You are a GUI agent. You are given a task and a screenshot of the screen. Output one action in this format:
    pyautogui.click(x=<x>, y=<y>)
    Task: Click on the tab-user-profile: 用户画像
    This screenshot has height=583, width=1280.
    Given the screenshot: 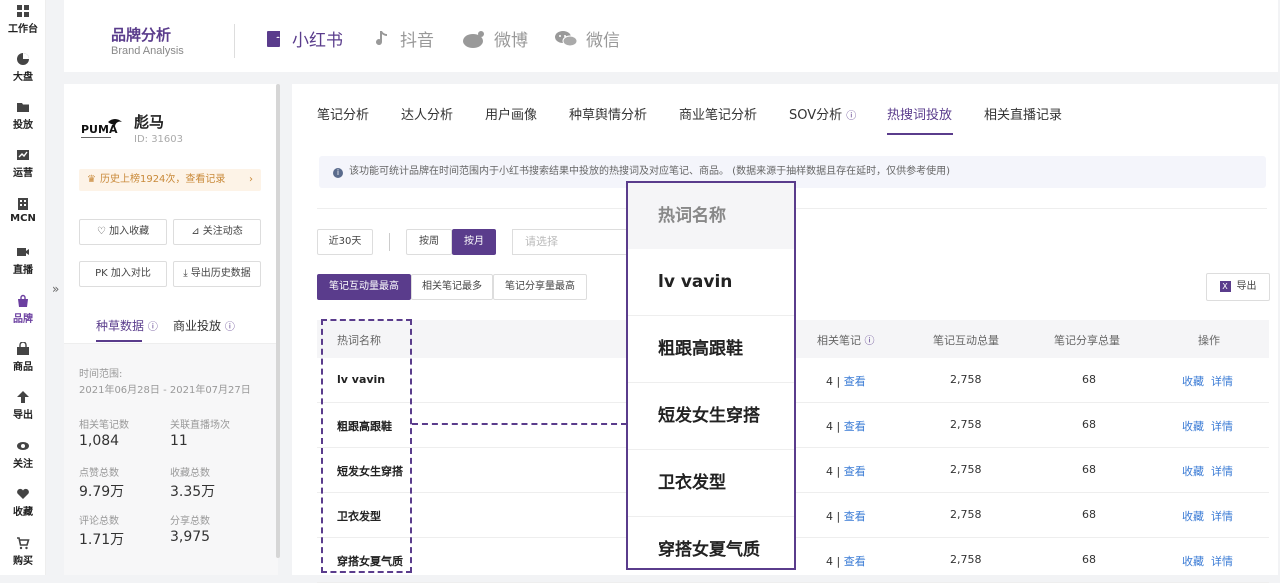 What is the action you would take?
    pyautogui.click(x=511, y=113)
    